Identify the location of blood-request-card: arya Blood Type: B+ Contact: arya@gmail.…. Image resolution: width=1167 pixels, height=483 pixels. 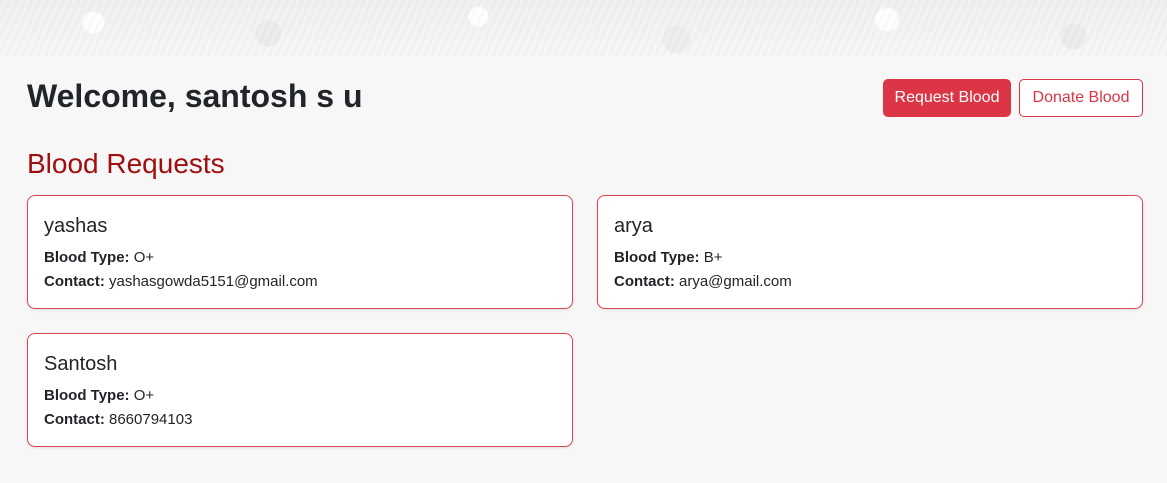
(870, 252).